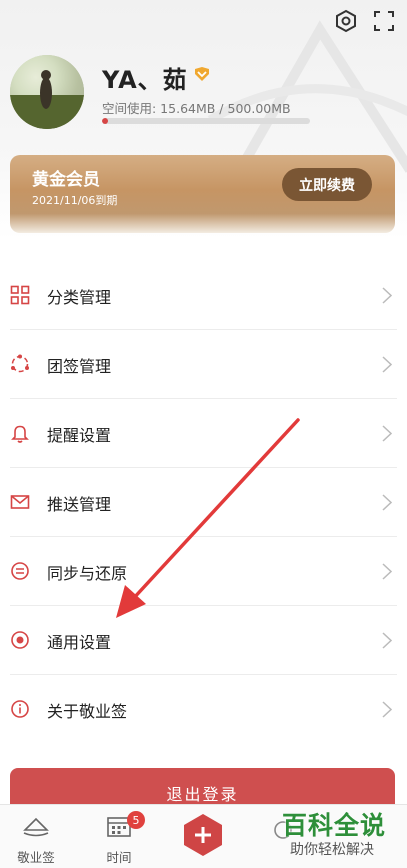 The width and height of the screenshot is (407, 868). What do you see at coordinates (145, 80) in the screenshot?
I see `username: YA、茹` at bounding box center [145, 80].